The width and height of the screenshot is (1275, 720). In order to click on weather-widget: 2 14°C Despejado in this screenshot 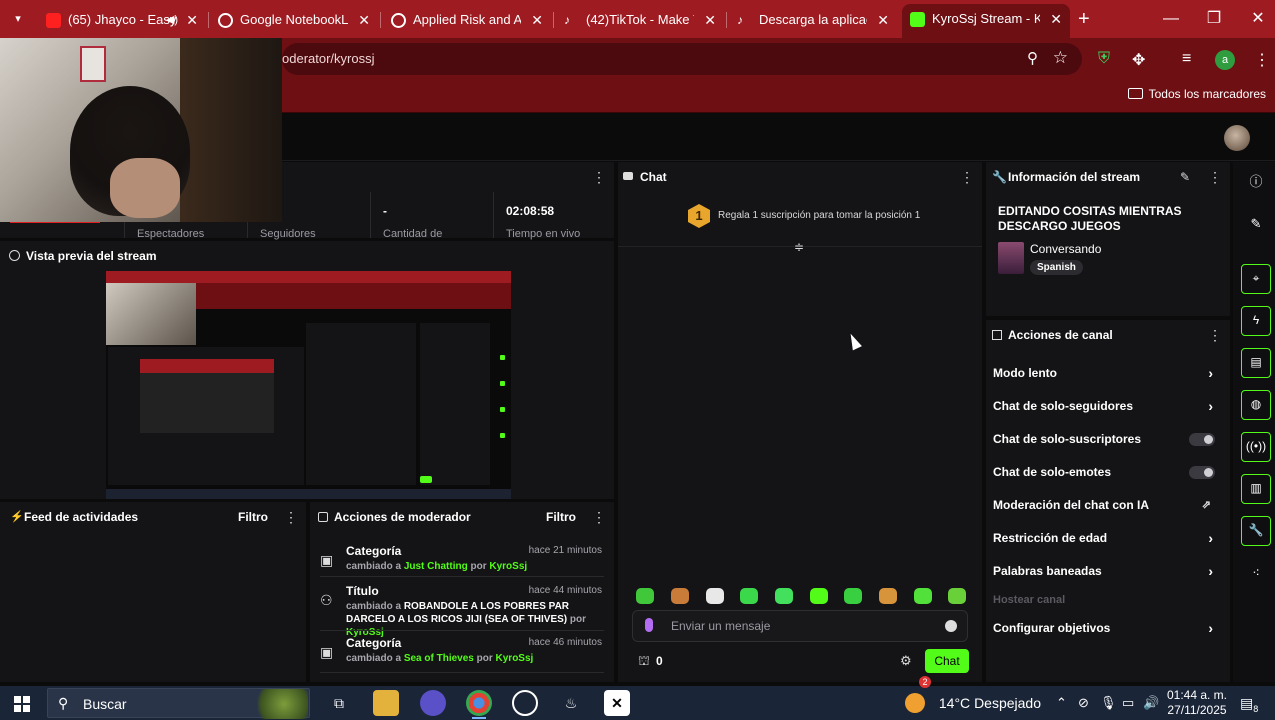, I will do `click(973, 698)`.